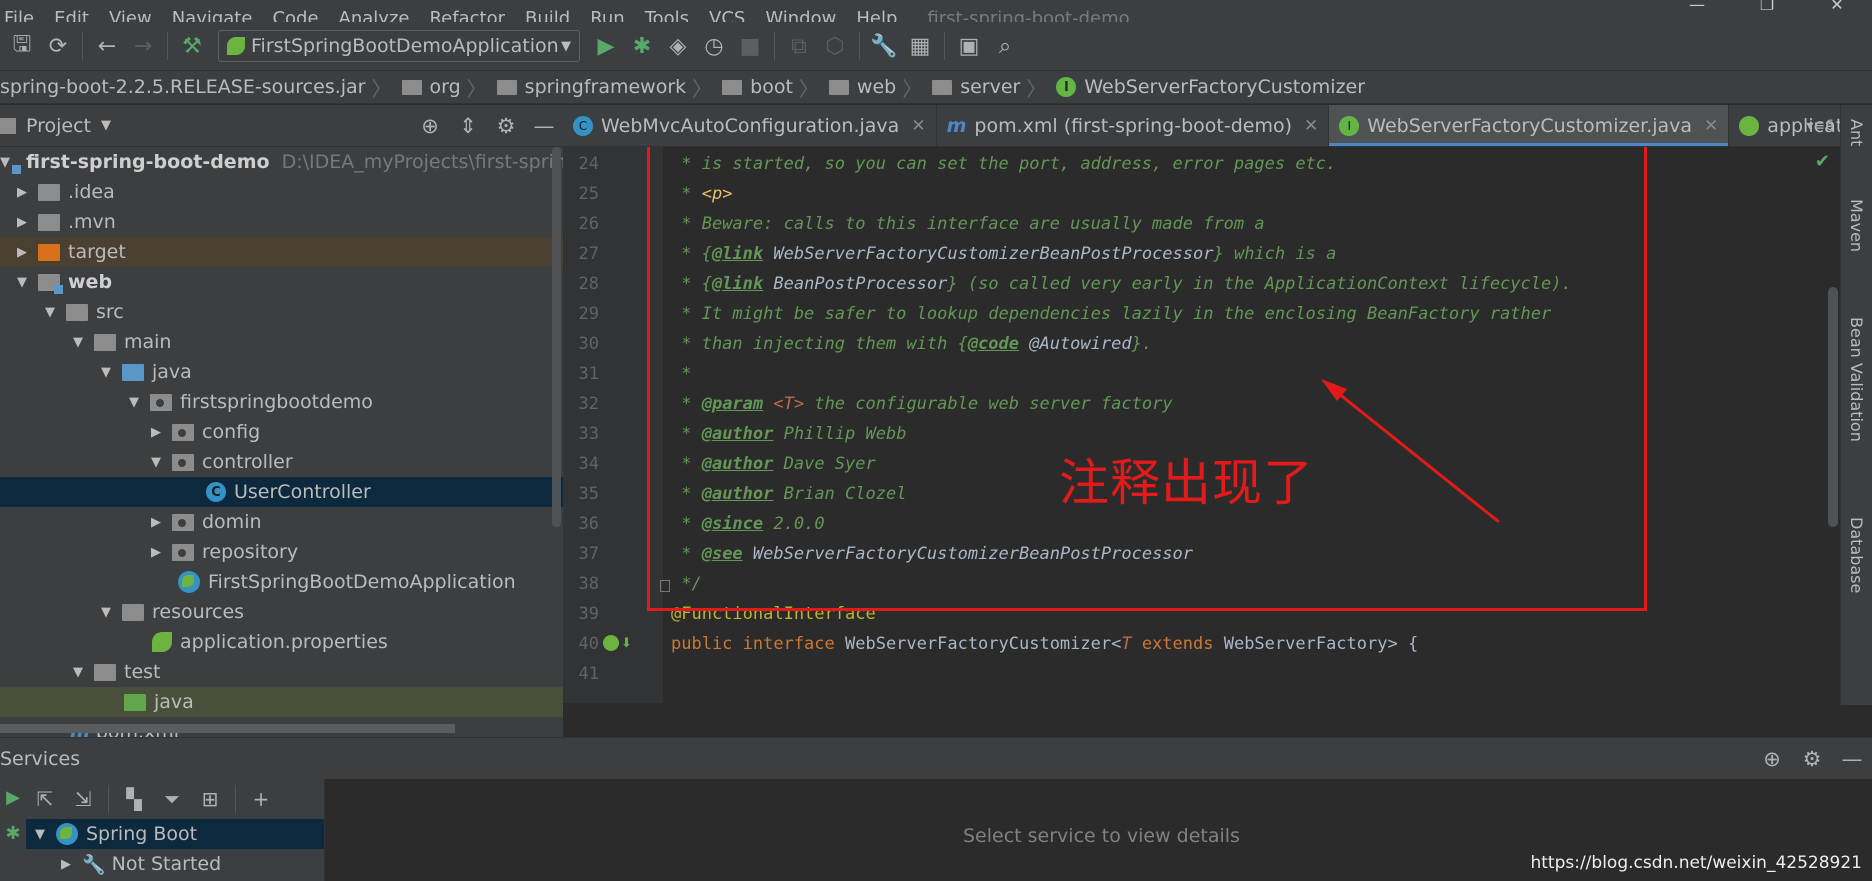 The height and width of the screenshot is (881, 1872). I want to click on tree-item-main: ▼ main, so click(281, 342).